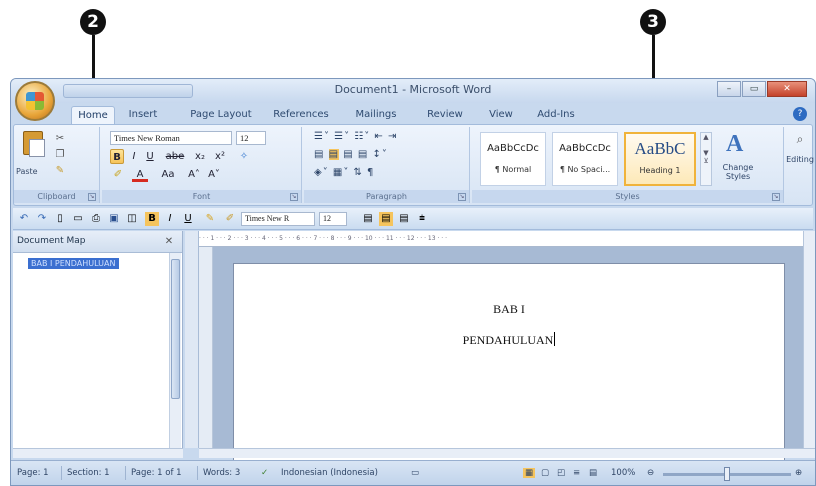  What do you see at coordinates (220, 156) in the screenshot?
I see `superscript-button: x²` at bounding box center [220, 156].